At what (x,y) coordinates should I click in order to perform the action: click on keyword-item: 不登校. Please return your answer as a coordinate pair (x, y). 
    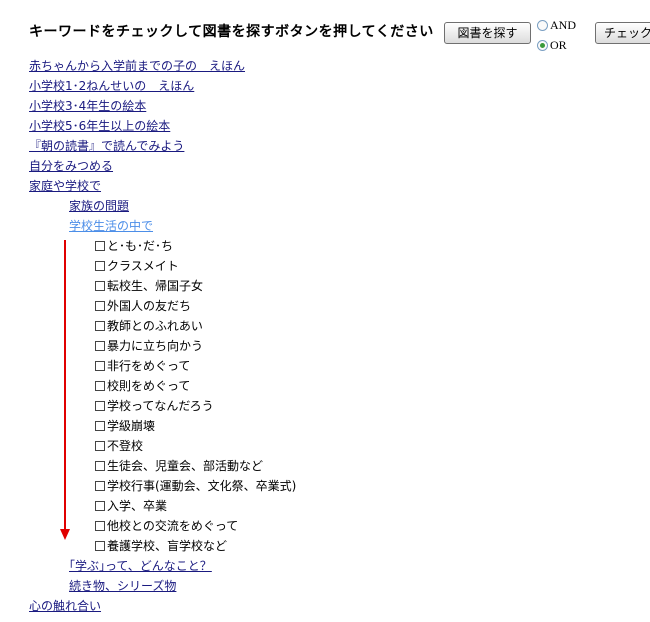
    Looking at the image, I should click on (325, 446).